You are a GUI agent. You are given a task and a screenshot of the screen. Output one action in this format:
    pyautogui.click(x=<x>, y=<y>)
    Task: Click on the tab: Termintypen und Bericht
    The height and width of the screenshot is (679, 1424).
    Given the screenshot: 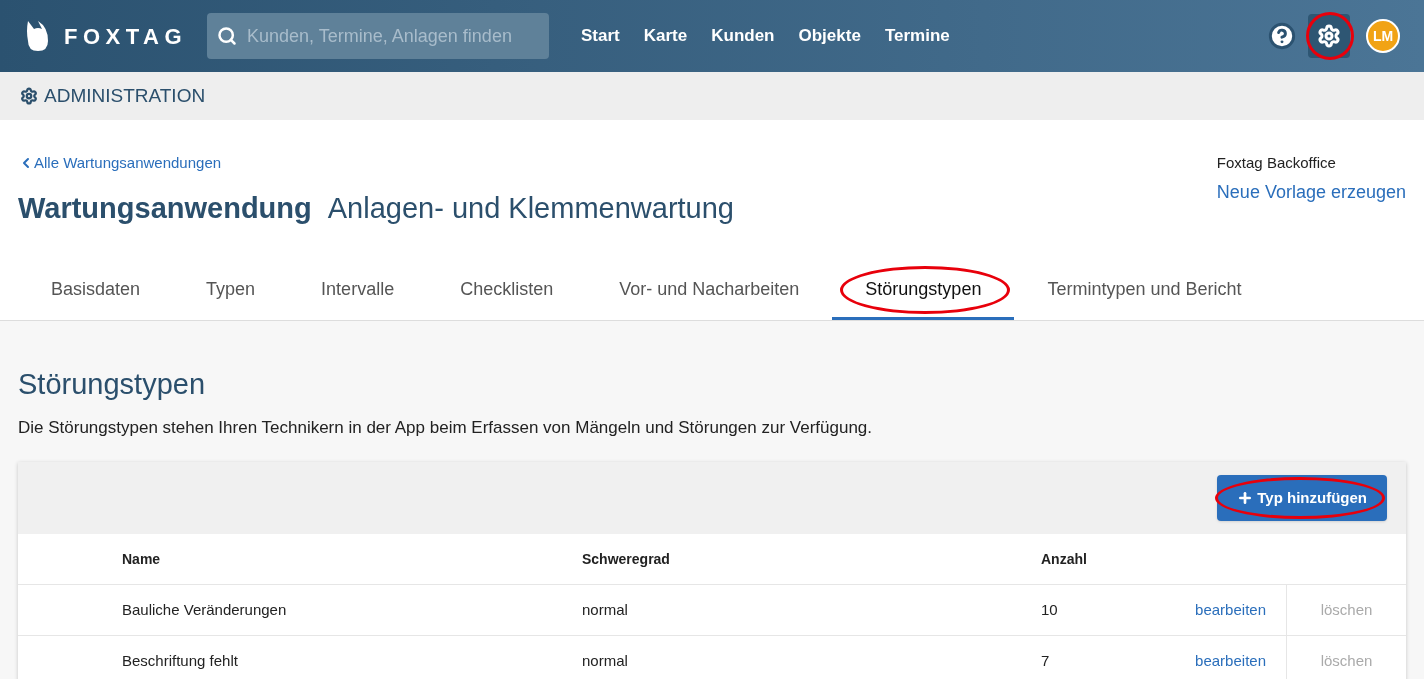 What is the action you would take?
    pyautogui.click(x=1144, y=291)
    